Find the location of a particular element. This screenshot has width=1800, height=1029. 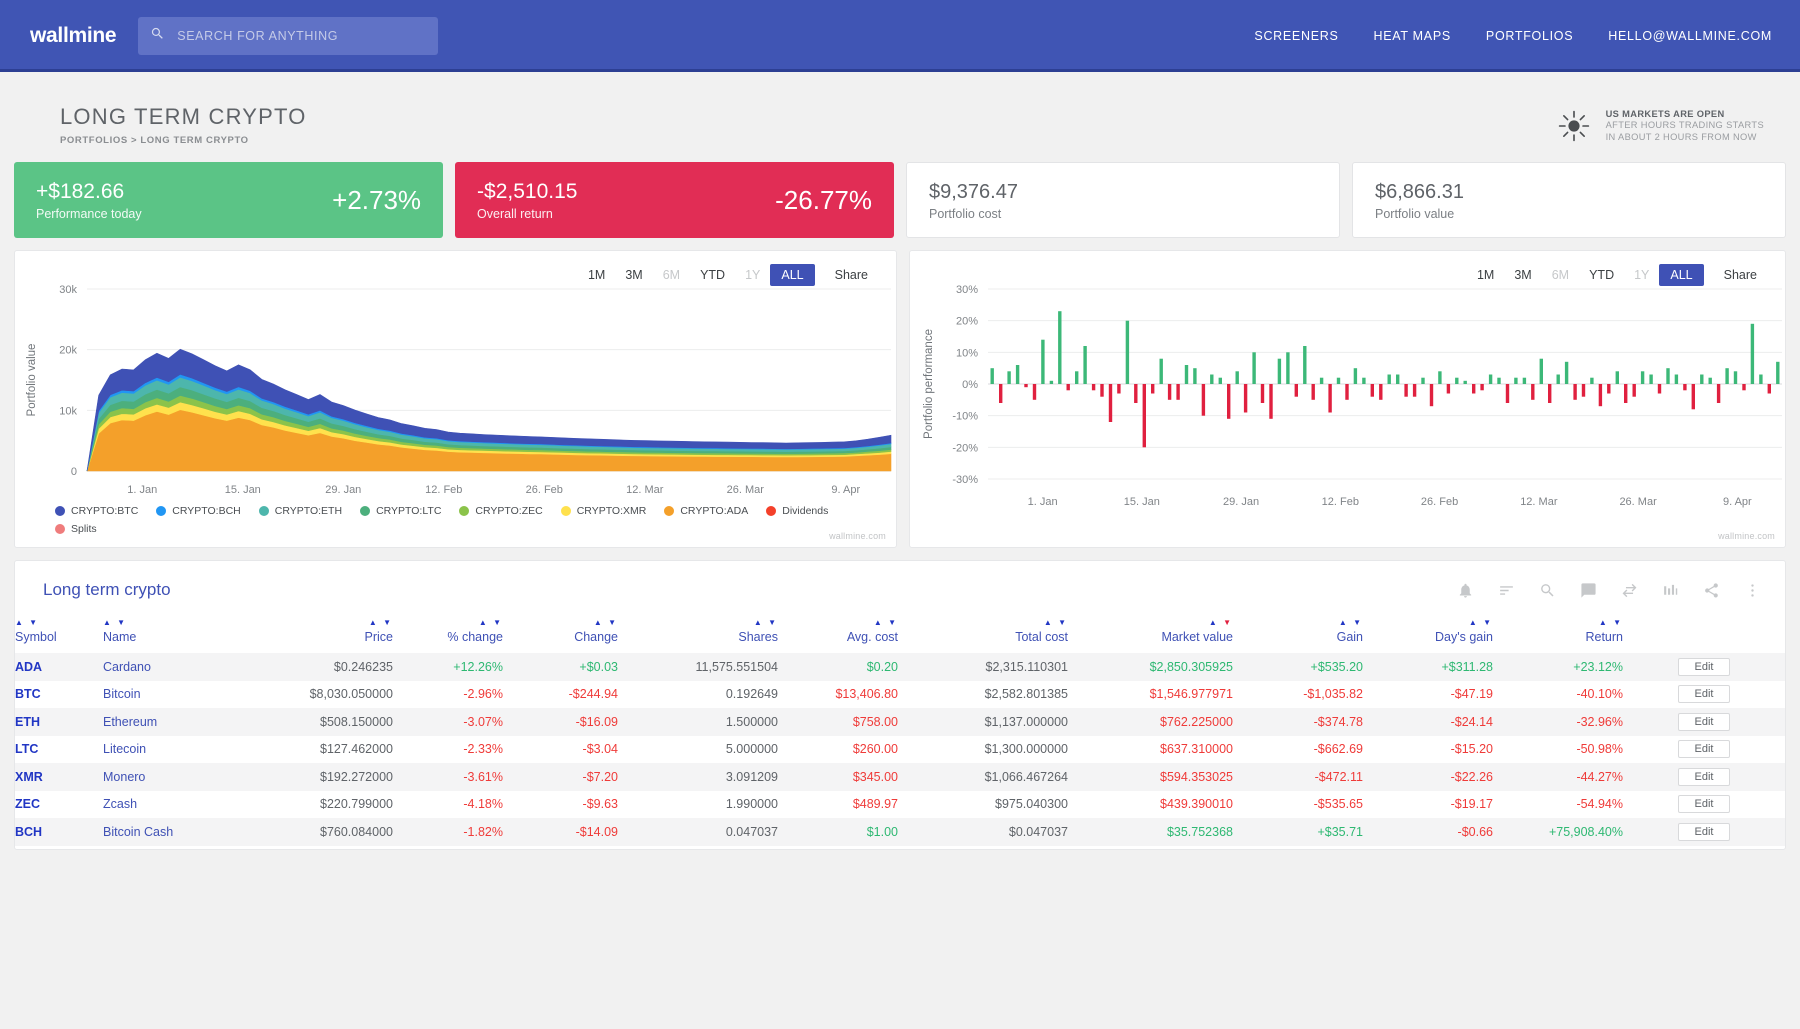

legend-item: Dividends is located at coordinates (797, 511).